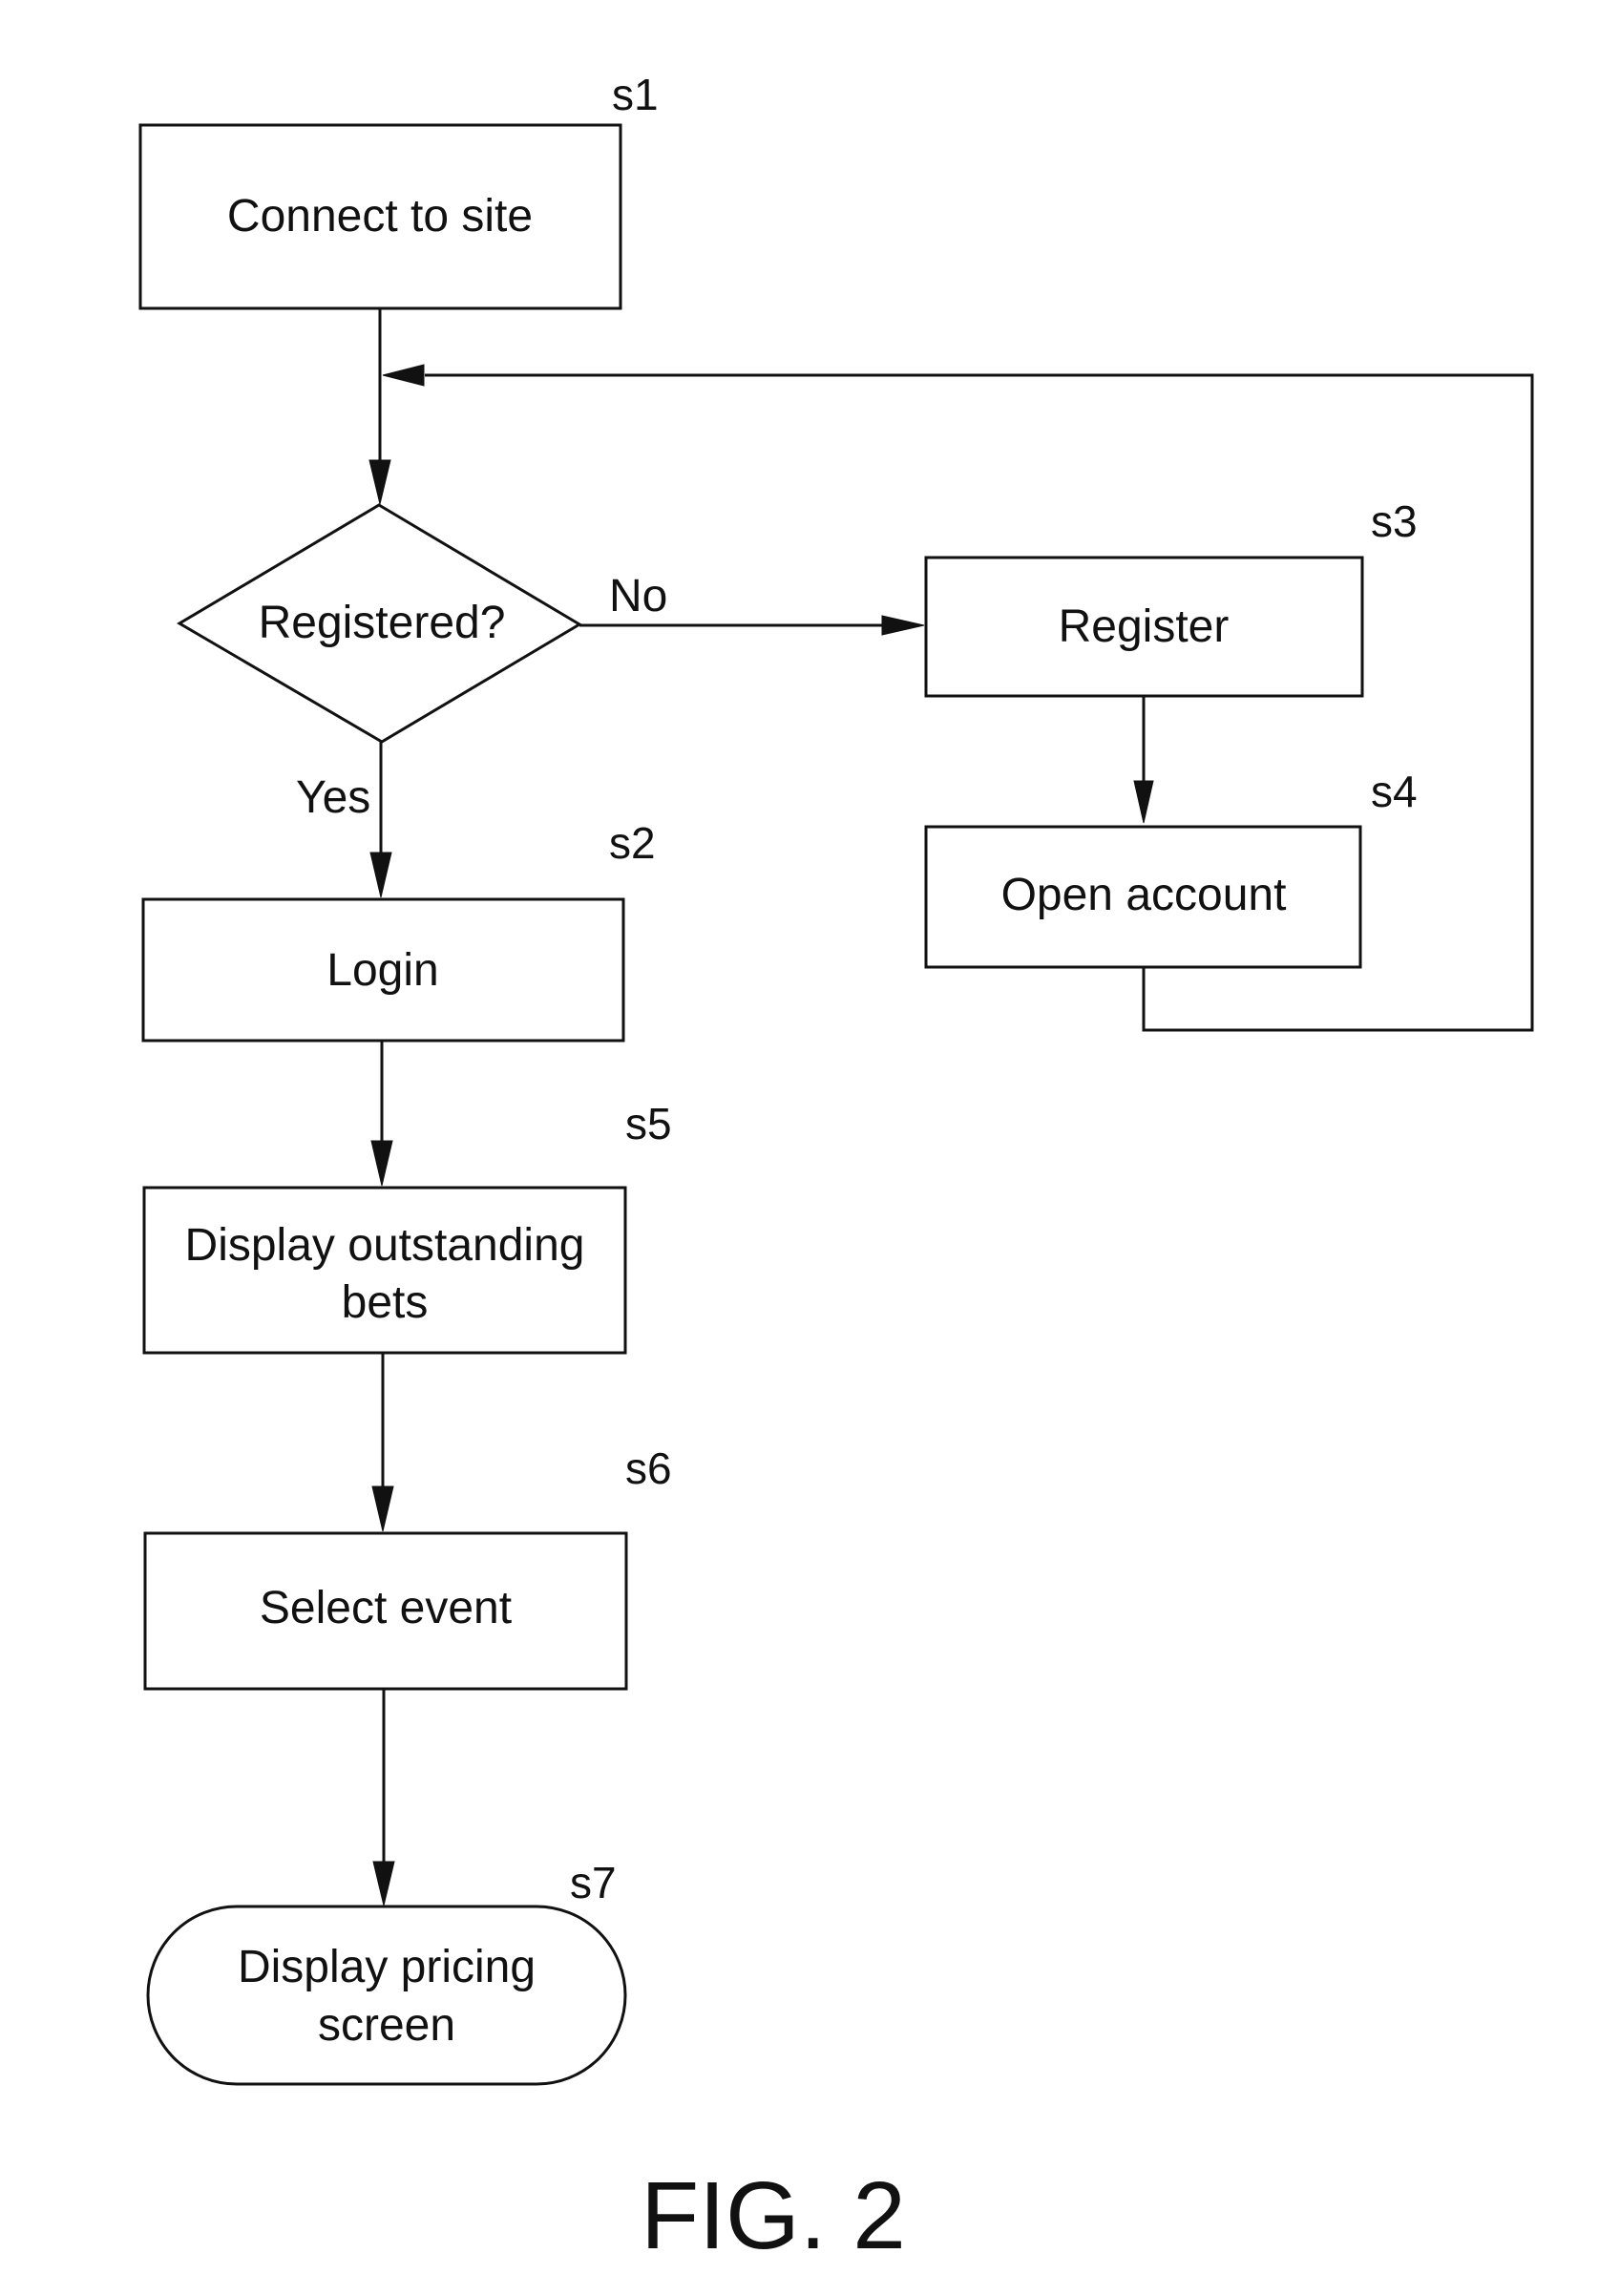 This screenshot has width=1620, height=2296. Describe the element at coordinates (383, 623) in the screenshot. I see `node-label: Registered?` at that location.